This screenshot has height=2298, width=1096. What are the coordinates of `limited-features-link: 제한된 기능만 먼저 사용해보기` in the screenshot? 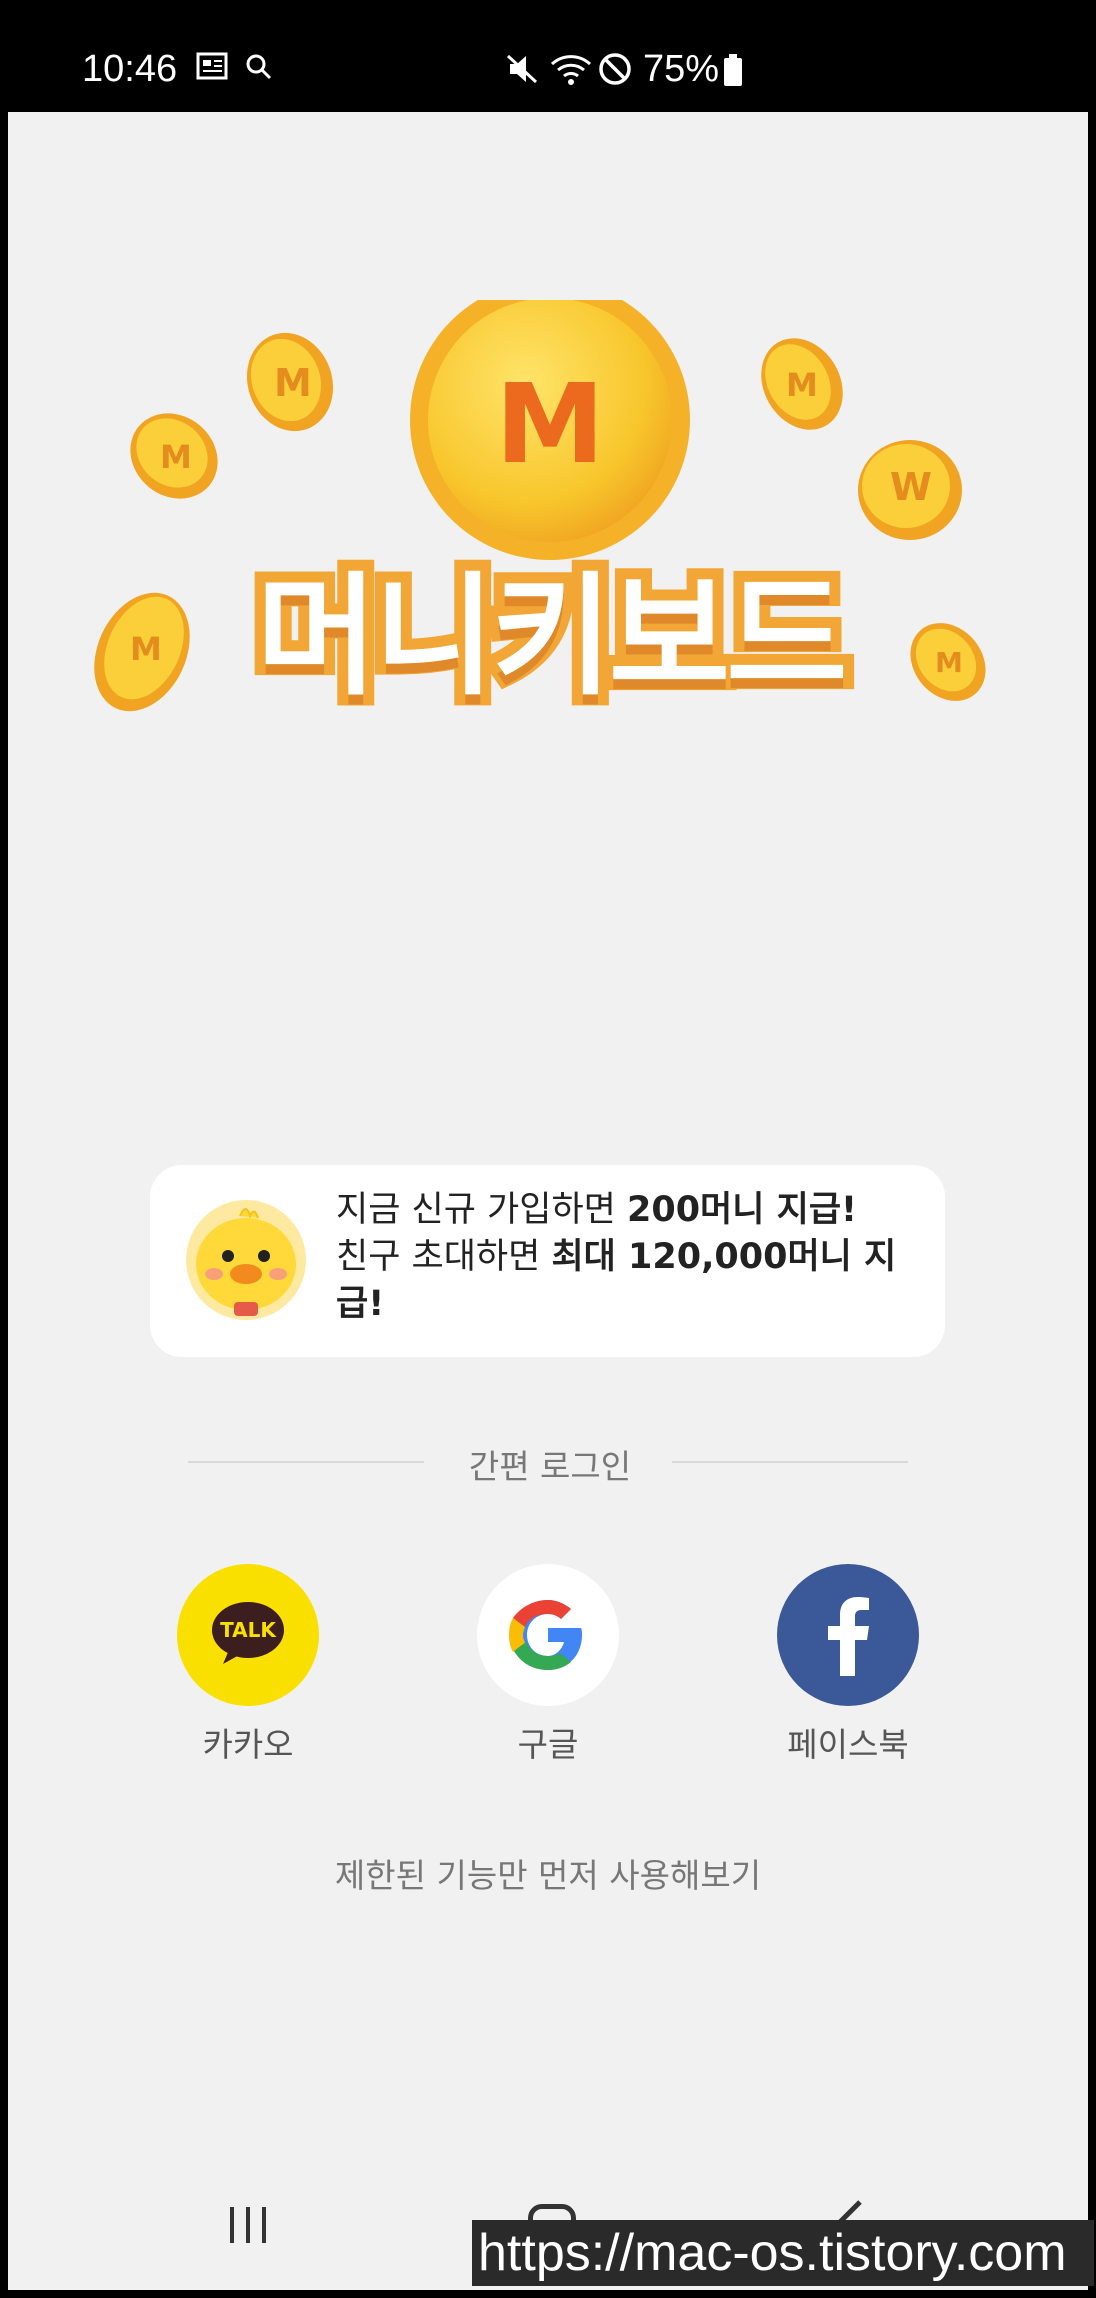 It's located at (548, 1873).